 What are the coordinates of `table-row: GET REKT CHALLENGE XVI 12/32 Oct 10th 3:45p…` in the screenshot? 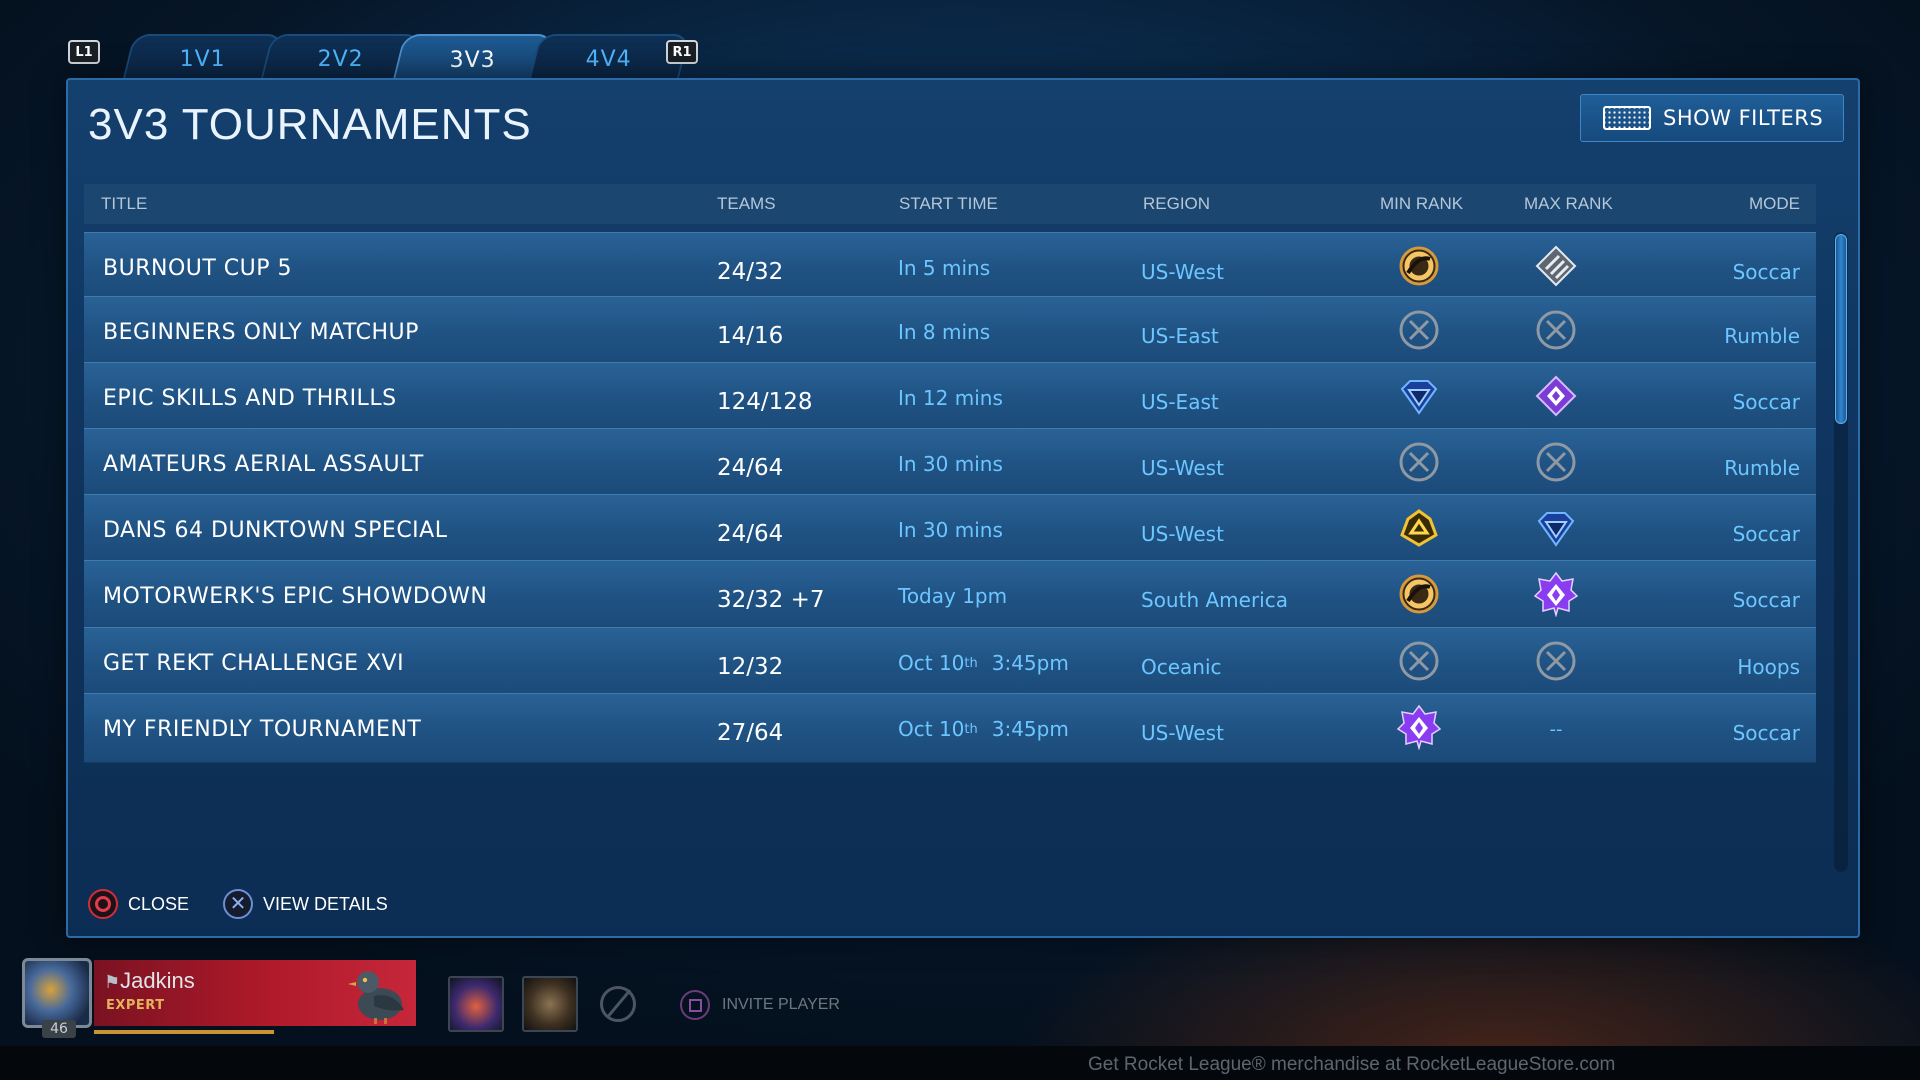 It's located at (950, 662).